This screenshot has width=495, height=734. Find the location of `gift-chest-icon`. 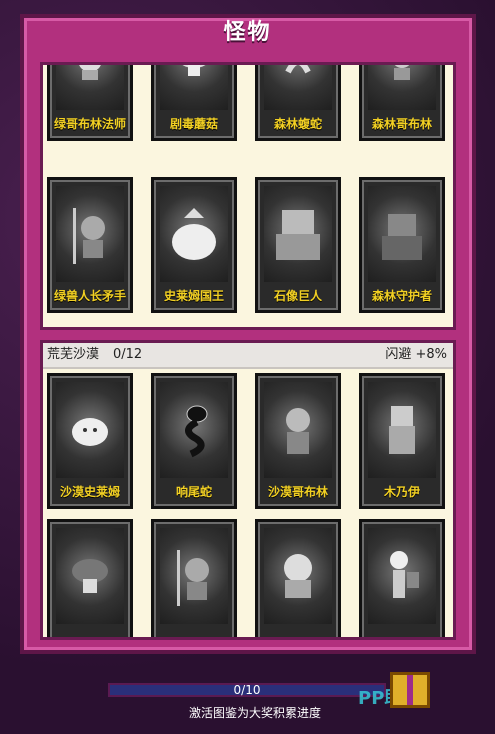

gift-chest-icon is located at coordinates (410, 690).